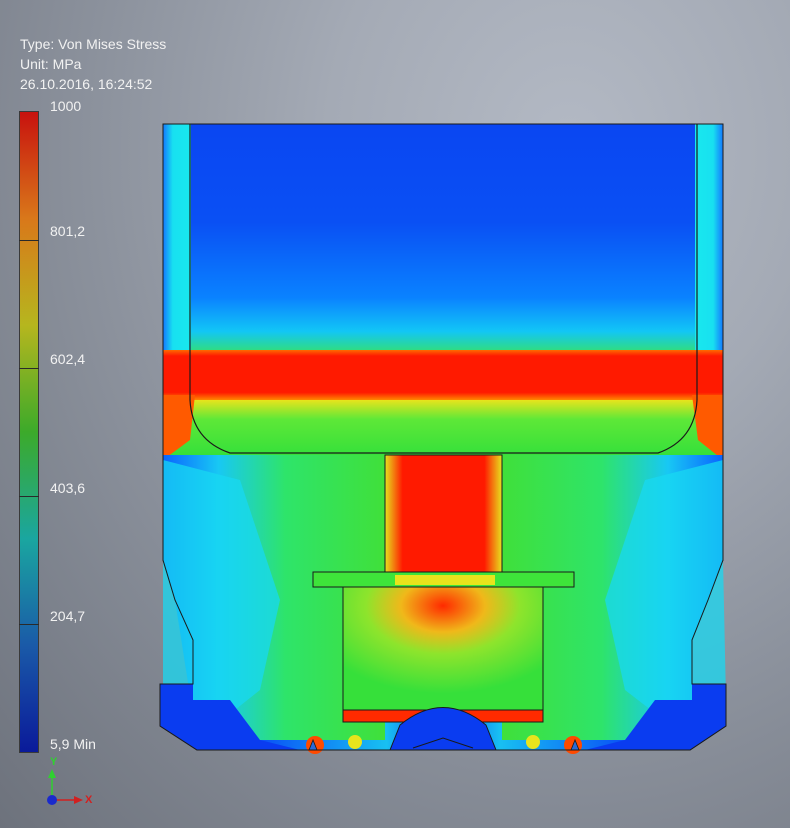  I want to click on coordinate-triad: Y X, so click(70, 787).